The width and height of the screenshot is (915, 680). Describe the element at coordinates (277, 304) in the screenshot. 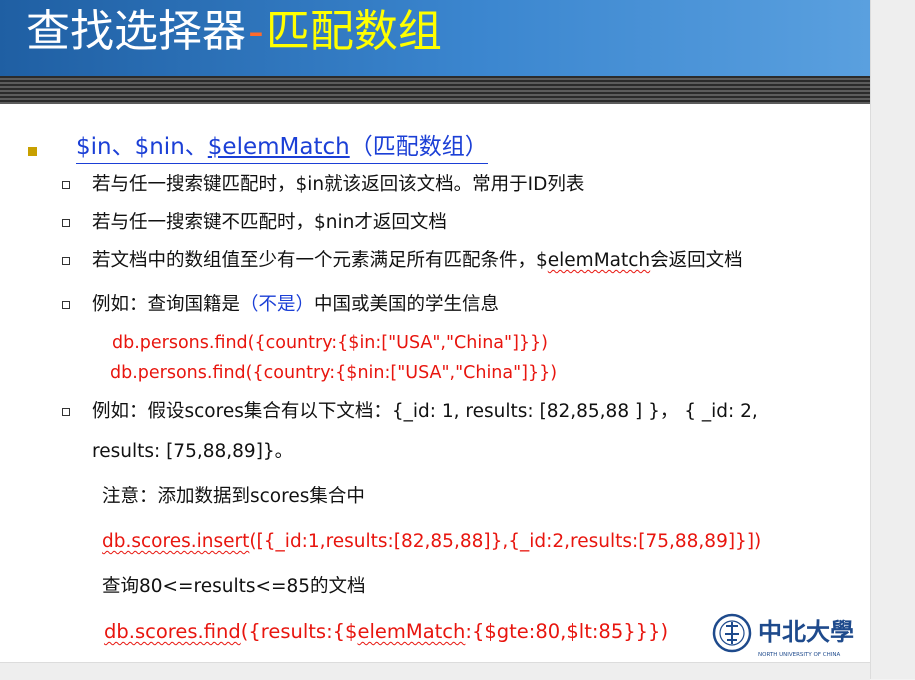

I see `example1-highlight: （不是）` at that location.